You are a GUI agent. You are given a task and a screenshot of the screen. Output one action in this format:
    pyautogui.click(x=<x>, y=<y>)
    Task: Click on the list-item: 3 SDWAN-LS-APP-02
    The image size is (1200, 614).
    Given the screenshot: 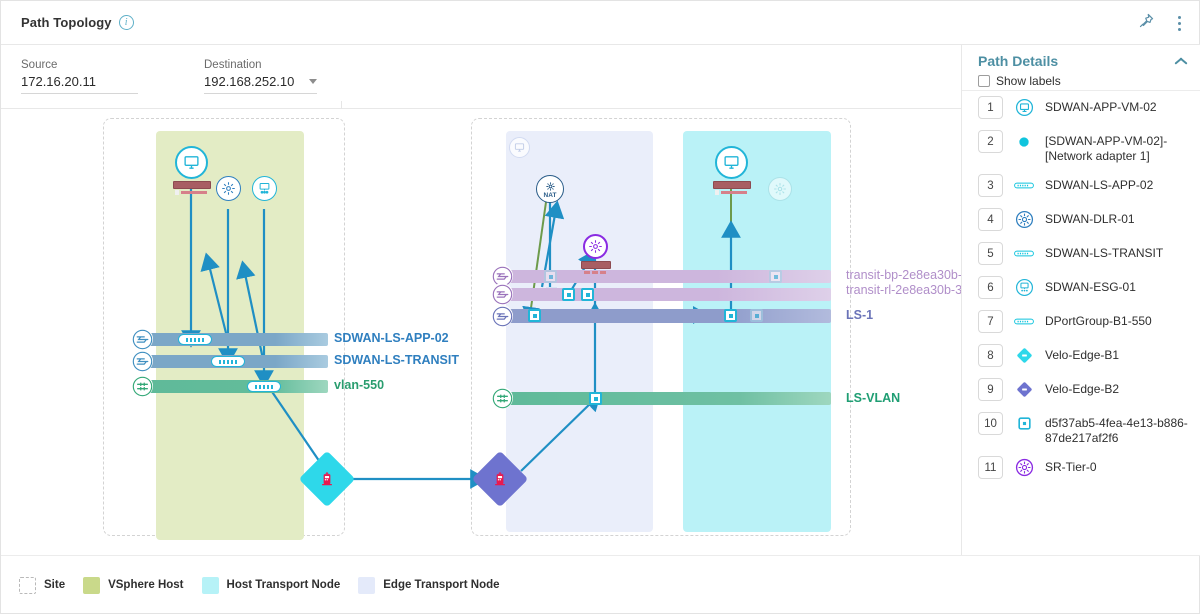 What is the action you would take?
    pyautogui.click(x=1081, y=186)
    